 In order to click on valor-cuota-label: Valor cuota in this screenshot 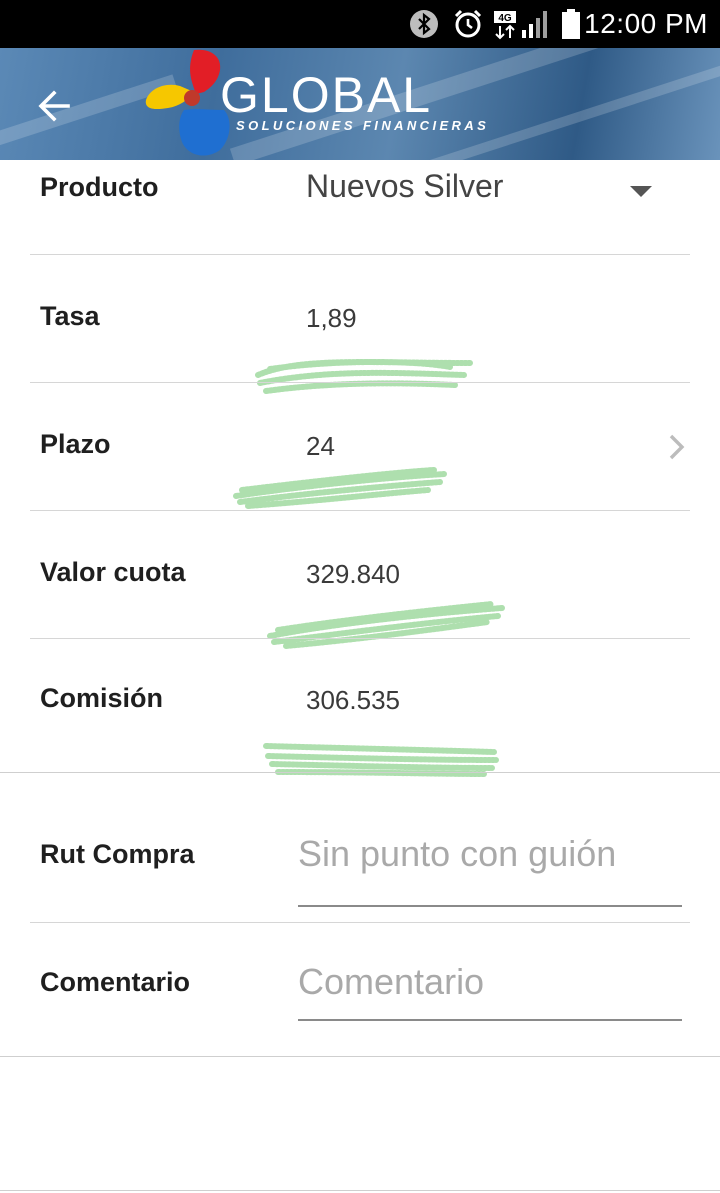, I will do `click(113, 572)`.